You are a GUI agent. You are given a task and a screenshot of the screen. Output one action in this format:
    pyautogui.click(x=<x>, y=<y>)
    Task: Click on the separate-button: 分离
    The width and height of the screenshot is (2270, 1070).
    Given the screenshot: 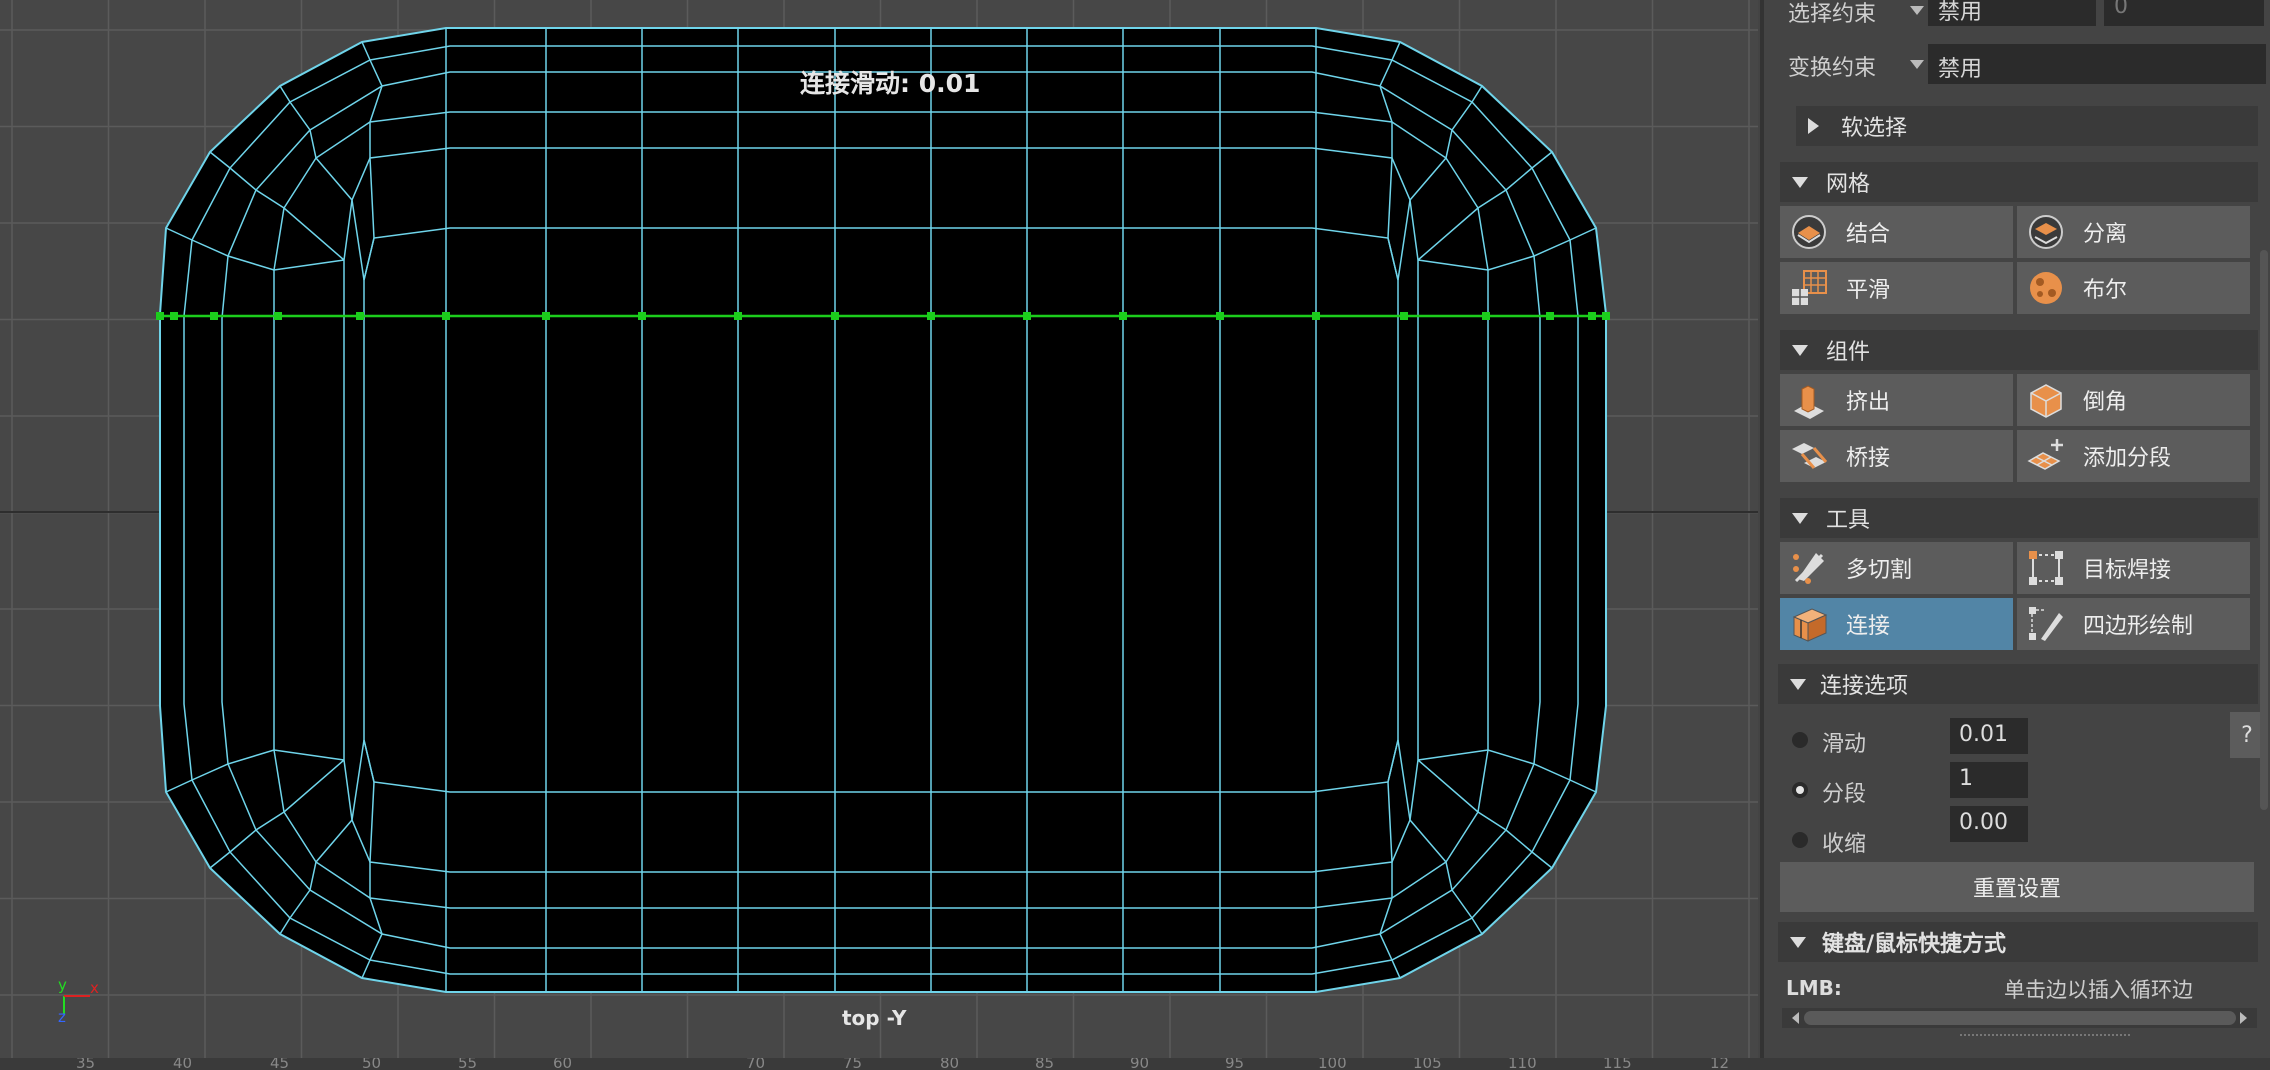 What is the action you would take?
    pyautogui.click(x=2133, y=232)
    